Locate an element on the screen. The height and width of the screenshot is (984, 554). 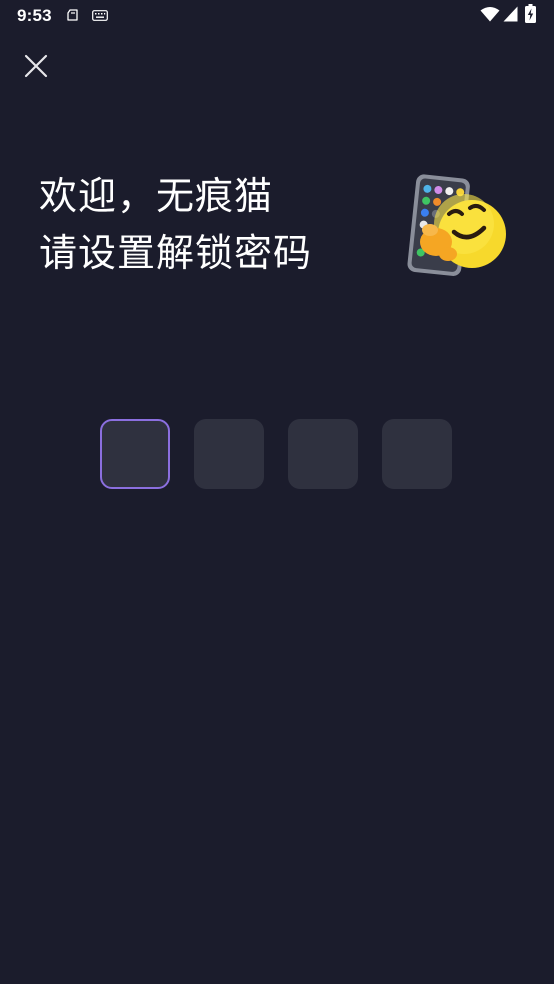
set-password-prompt: 请设置解锁密码 is located at coordinates (176, 253).